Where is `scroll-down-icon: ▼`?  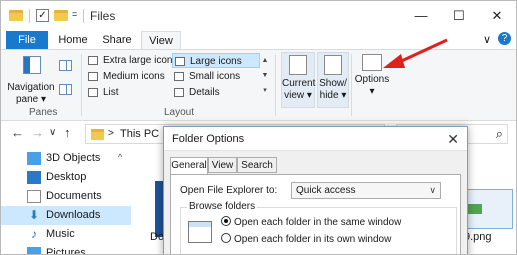 scroll-down-icon: ▼ is located at coordinates (265, 75).